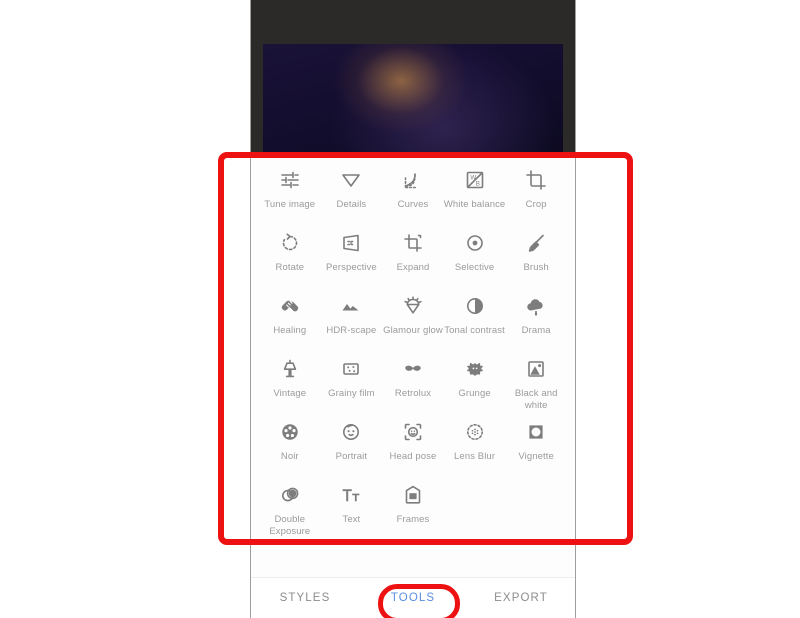 This screenshot has width=800, height=618. What do you see at coordinates (413, 204) in the screenshot?
I see `tool-label: Curves` at bounding box center [413, 204].